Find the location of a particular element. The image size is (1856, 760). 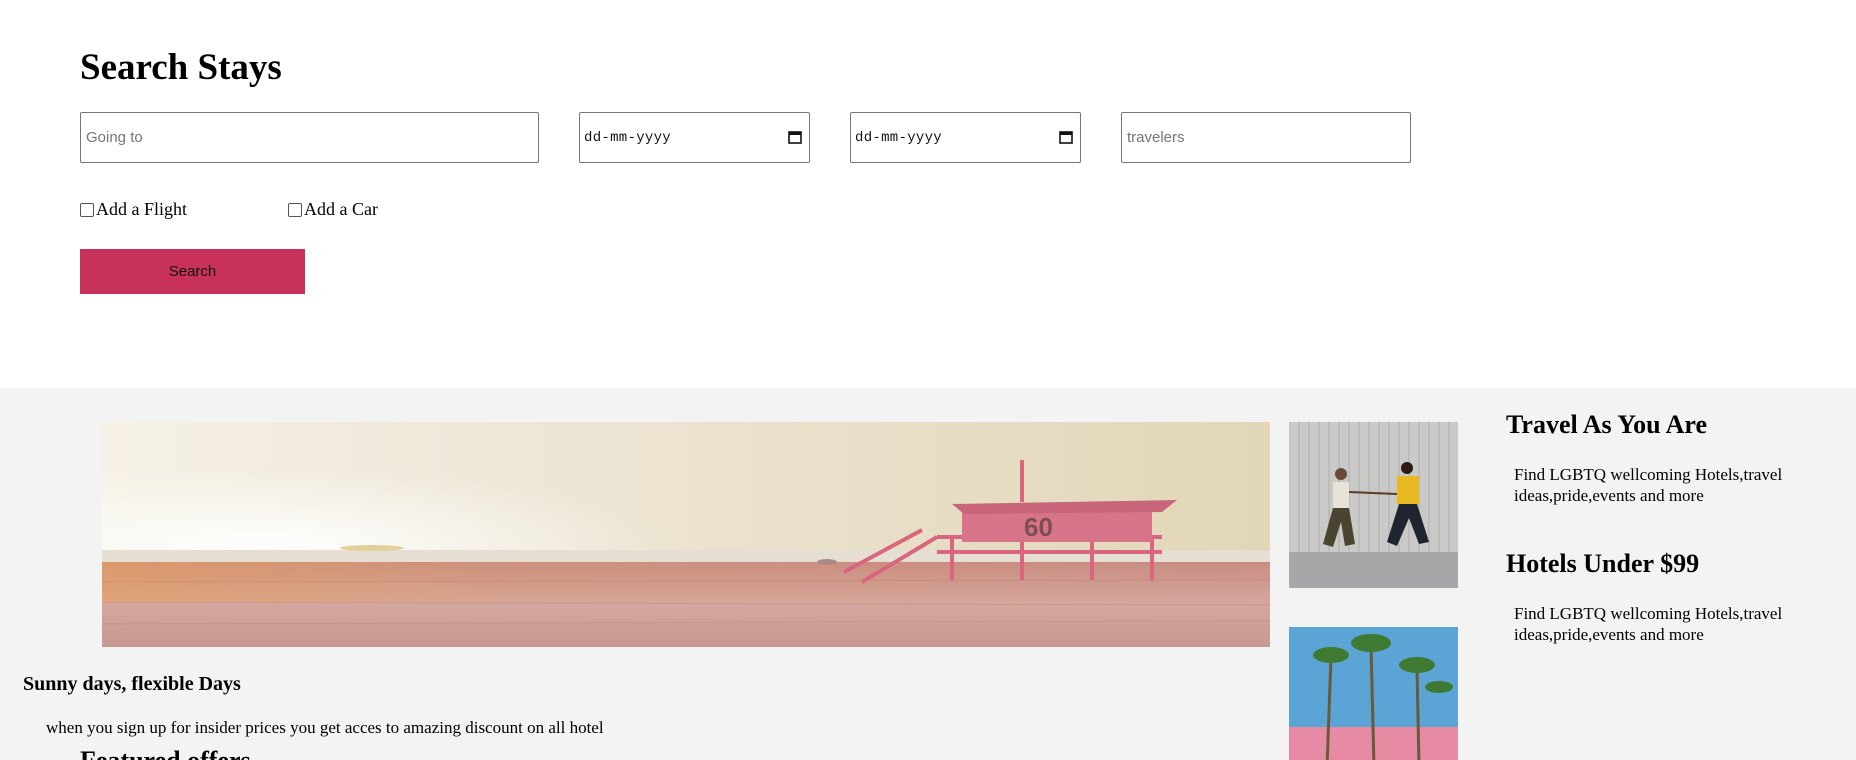

promo-title: Sunny days, flexible Days is located at coordinates (132, 684).